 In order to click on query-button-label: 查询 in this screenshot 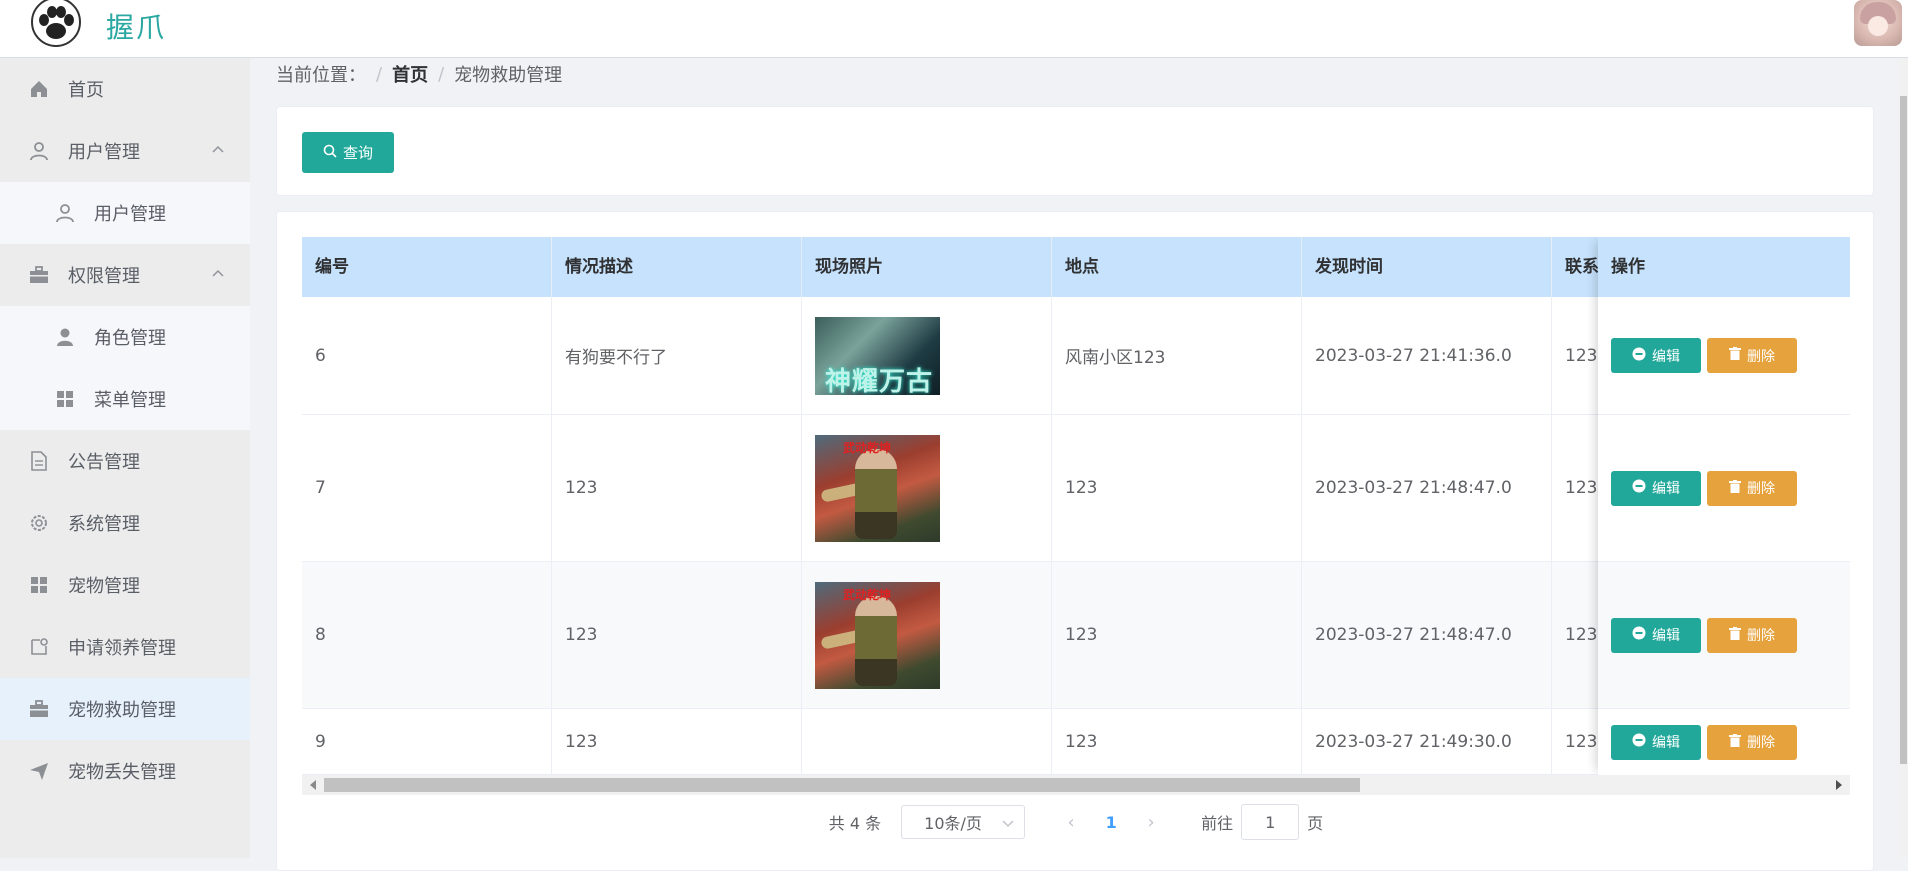, I will do `click(357, 153)`.